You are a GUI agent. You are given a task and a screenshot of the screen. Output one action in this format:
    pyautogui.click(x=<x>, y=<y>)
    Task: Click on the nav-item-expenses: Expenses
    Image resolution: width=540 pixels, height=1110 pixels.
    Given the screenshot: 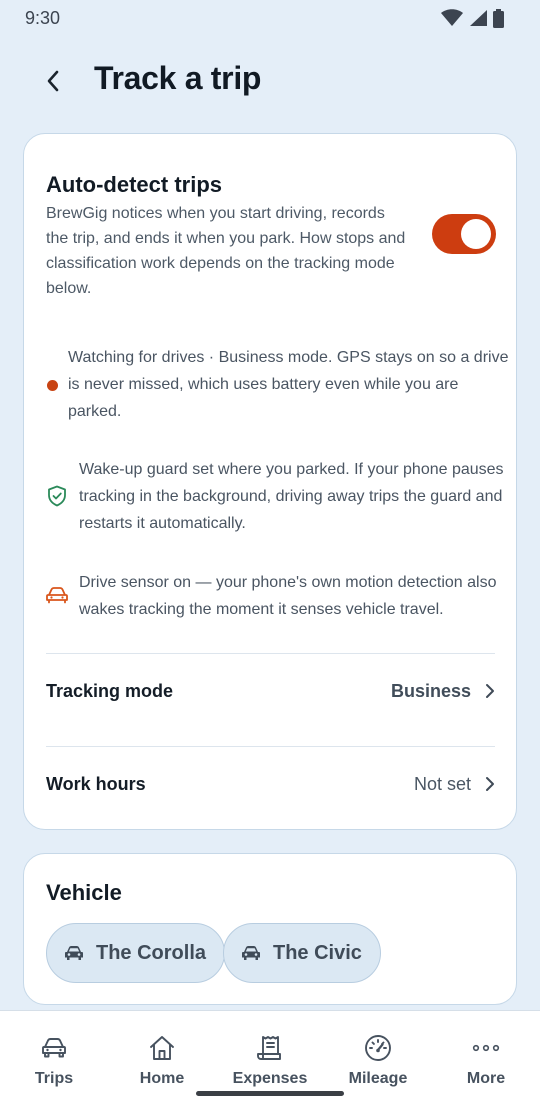 What is the action you would take?
    pyautogui.click(x=270, y=1063)
    